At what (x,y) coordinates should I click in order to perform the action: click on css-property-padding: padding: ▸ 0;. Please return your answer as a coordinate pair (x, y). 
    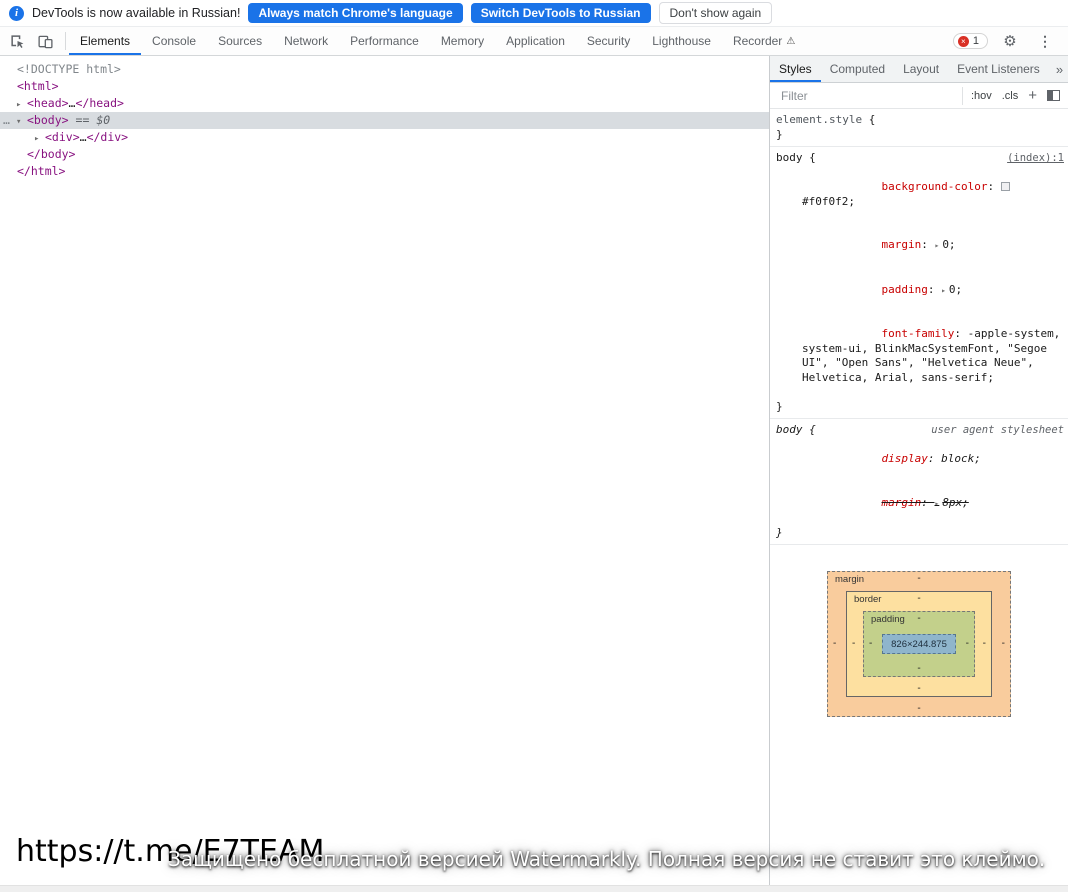
    Looking at the image, I should click on (920, 290).